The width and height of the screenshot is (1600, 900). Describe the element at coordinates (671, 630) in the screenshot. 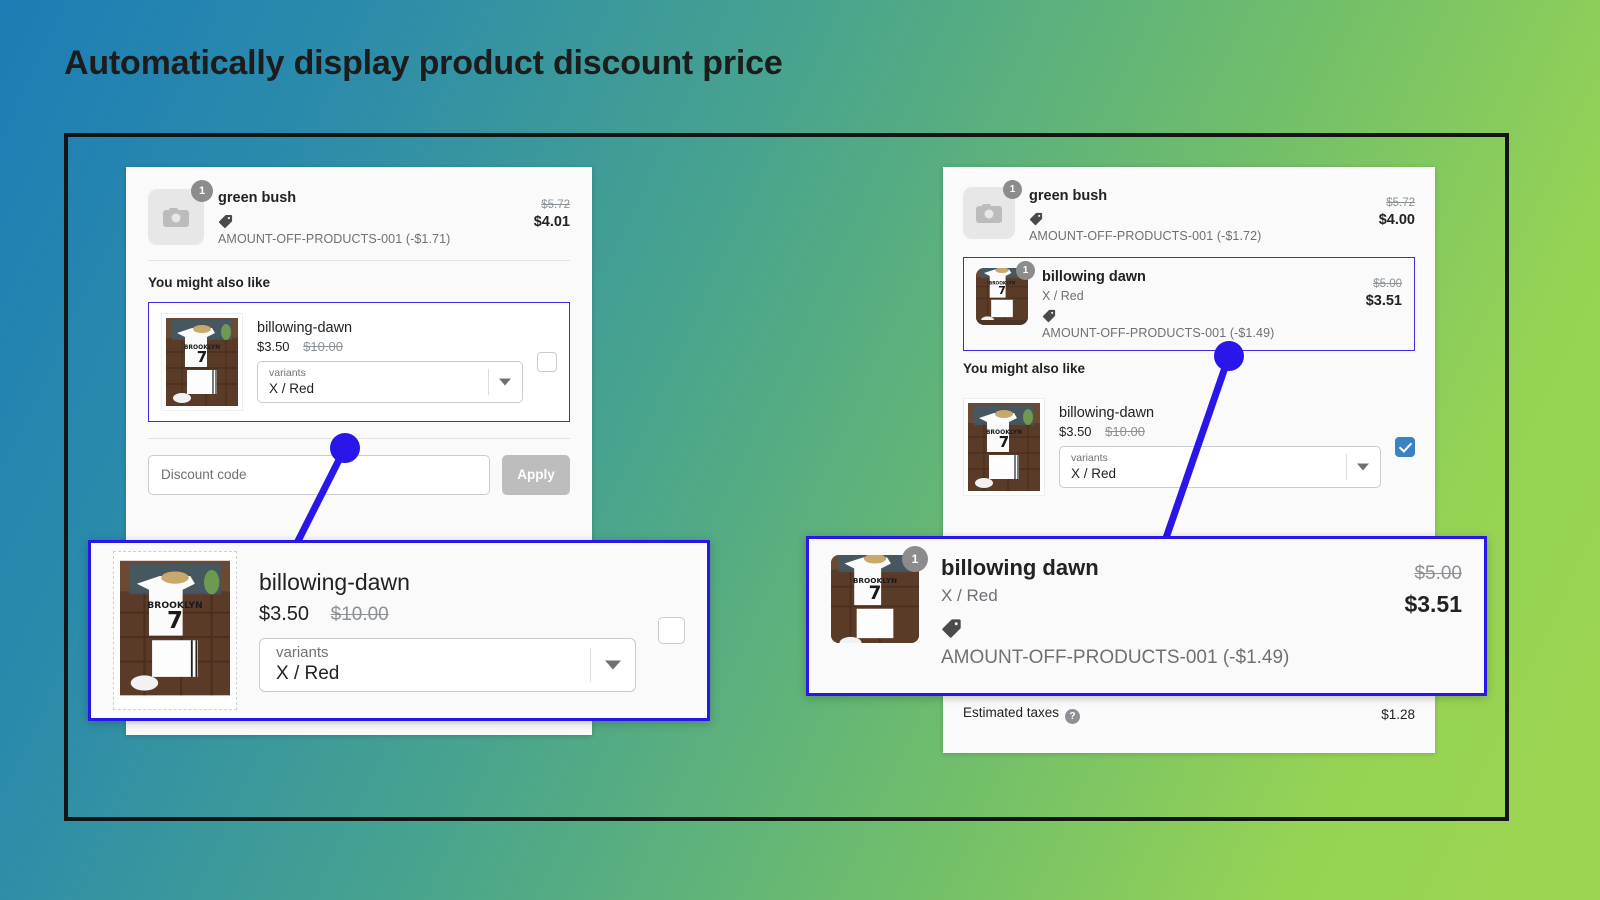

I see `callout-checkbox` at that location.